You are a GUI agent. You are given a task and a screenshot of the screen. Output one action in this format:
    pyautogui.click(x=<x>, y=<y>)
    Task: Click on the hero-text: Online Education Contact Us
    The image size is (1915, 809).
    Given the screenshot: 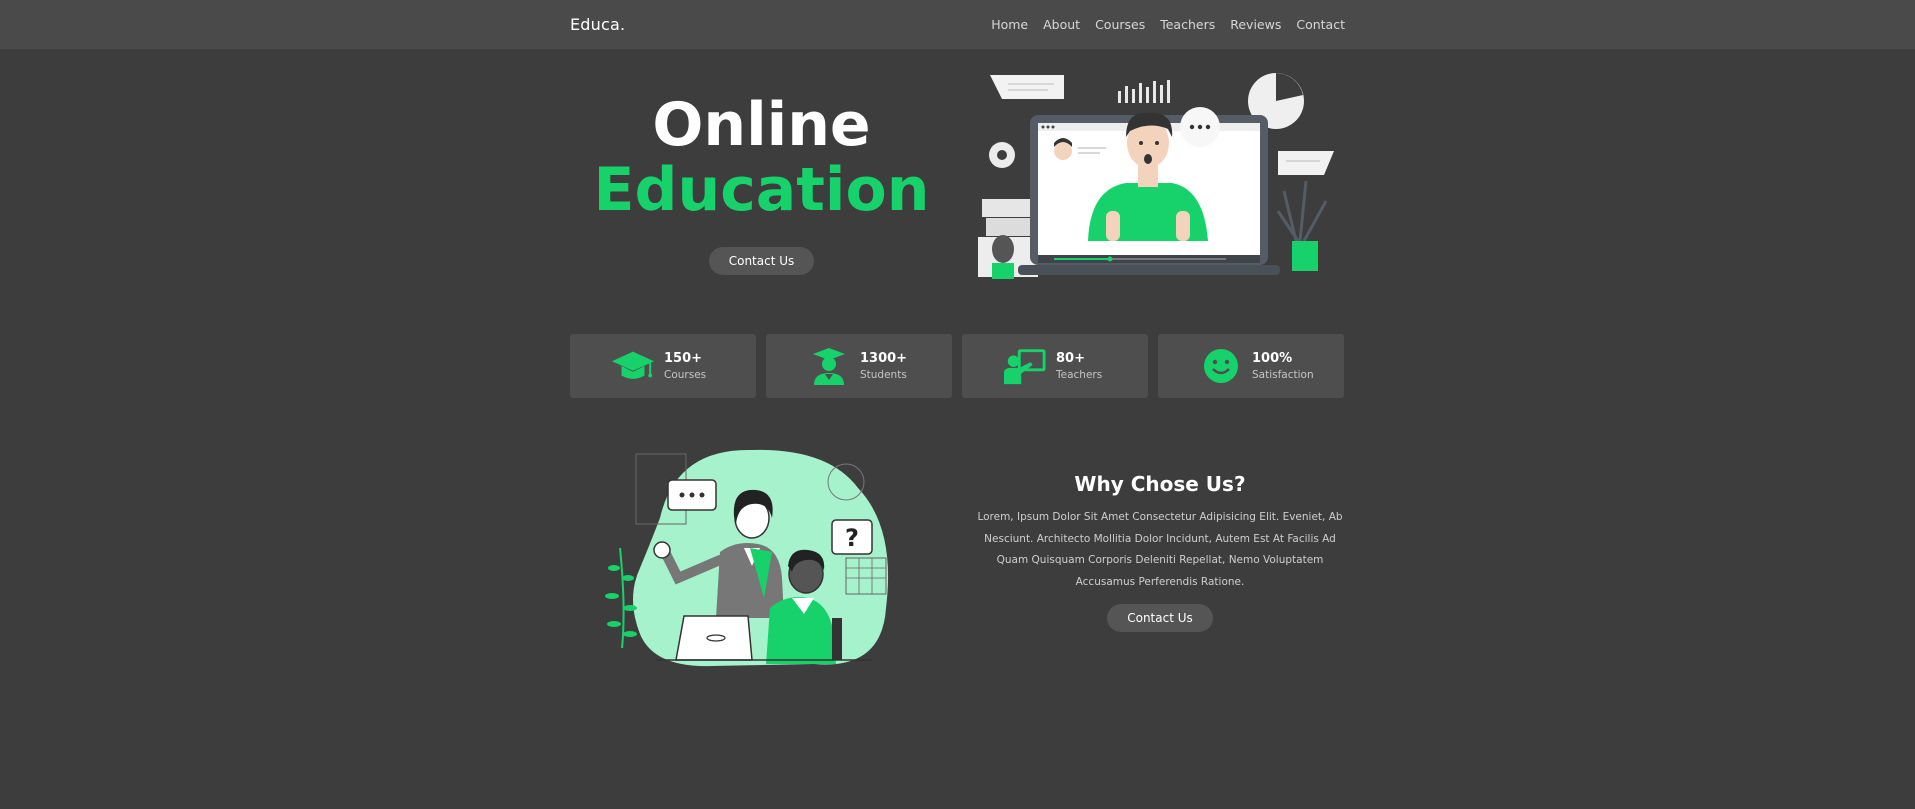 What is the action you would take?
    pyautogui.click(x=761, y=184)
    